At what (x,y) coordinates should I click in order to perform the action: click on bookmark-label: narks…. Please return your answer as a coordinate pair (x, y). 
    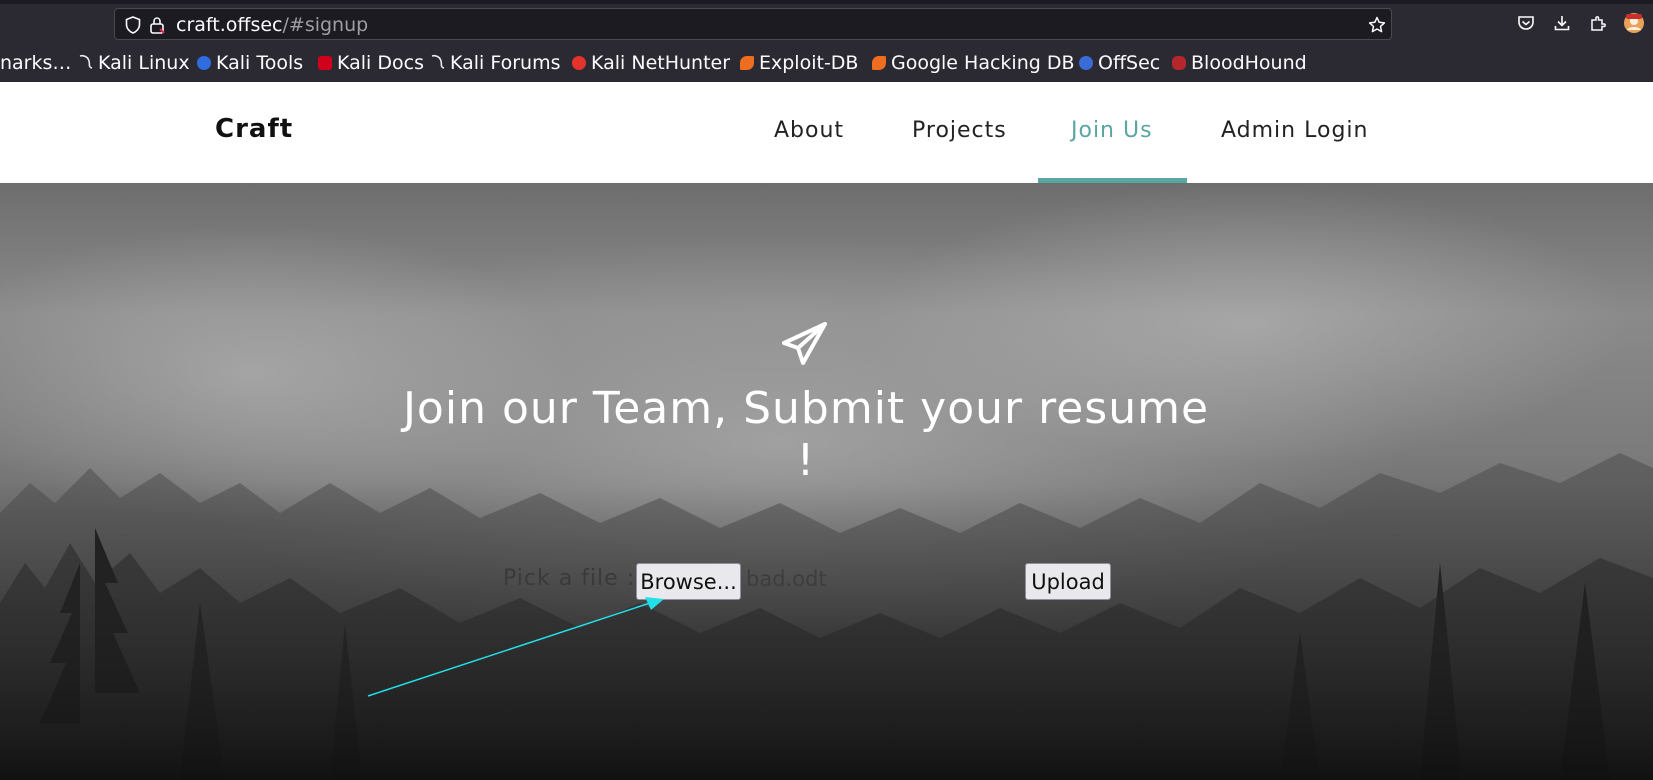
    Looking at the image, I should click on (36, 63).